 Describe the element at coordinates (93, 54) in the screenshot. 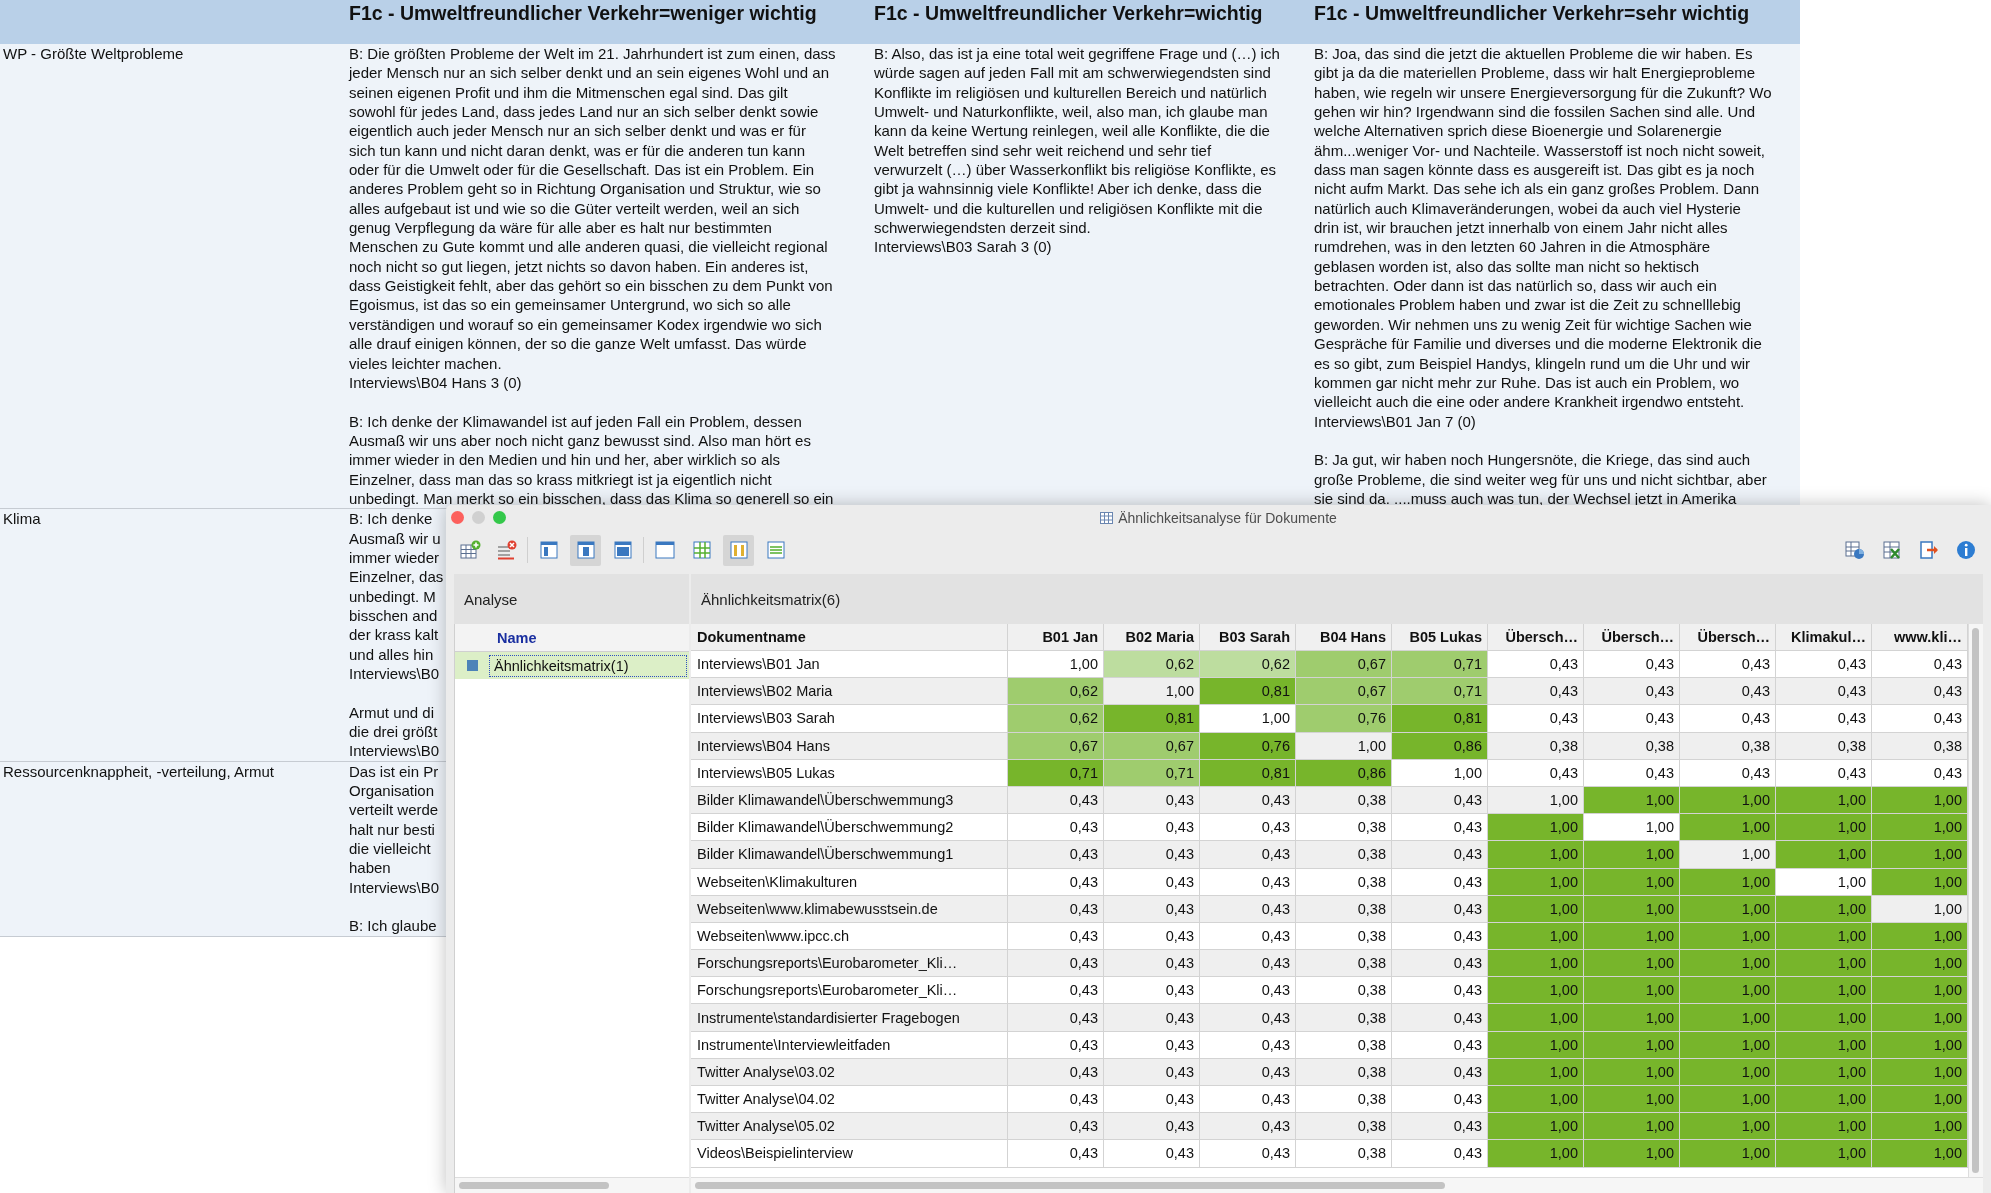

I see `code-name: WP - Größte Weltprobleme` at that location.